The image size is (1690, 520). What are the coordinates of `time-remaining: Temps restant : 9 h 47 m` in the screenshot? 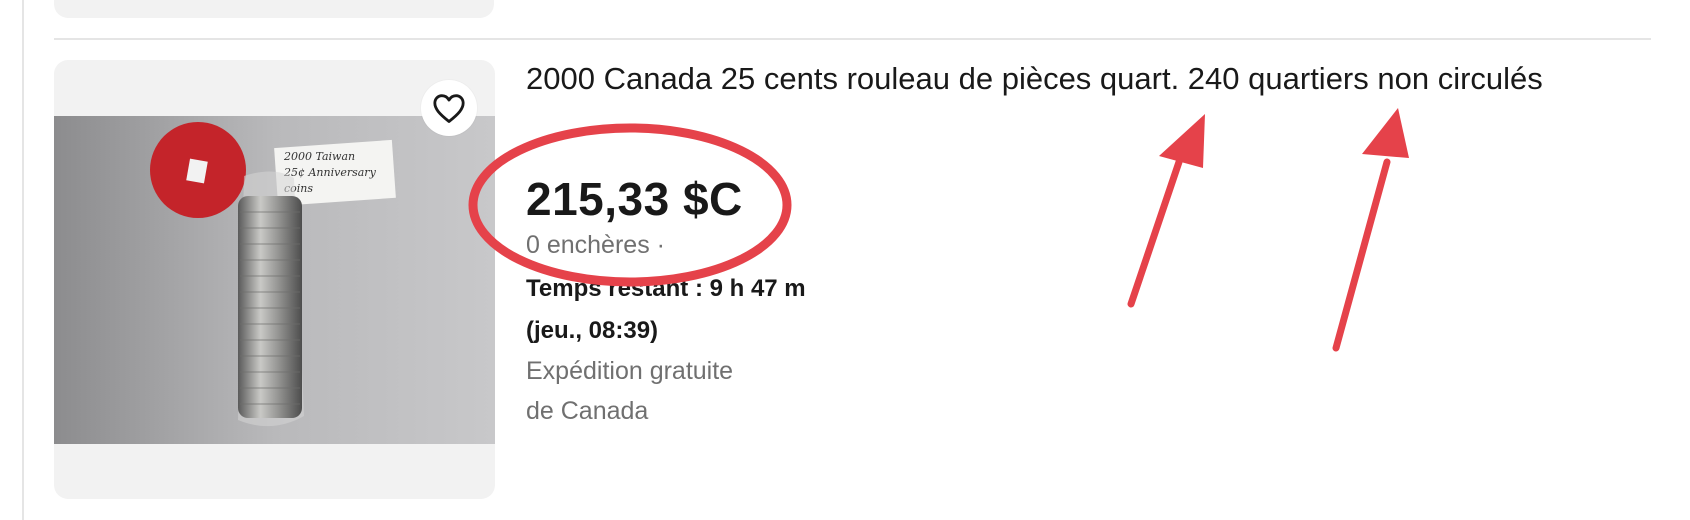 It's located at (666, 288).